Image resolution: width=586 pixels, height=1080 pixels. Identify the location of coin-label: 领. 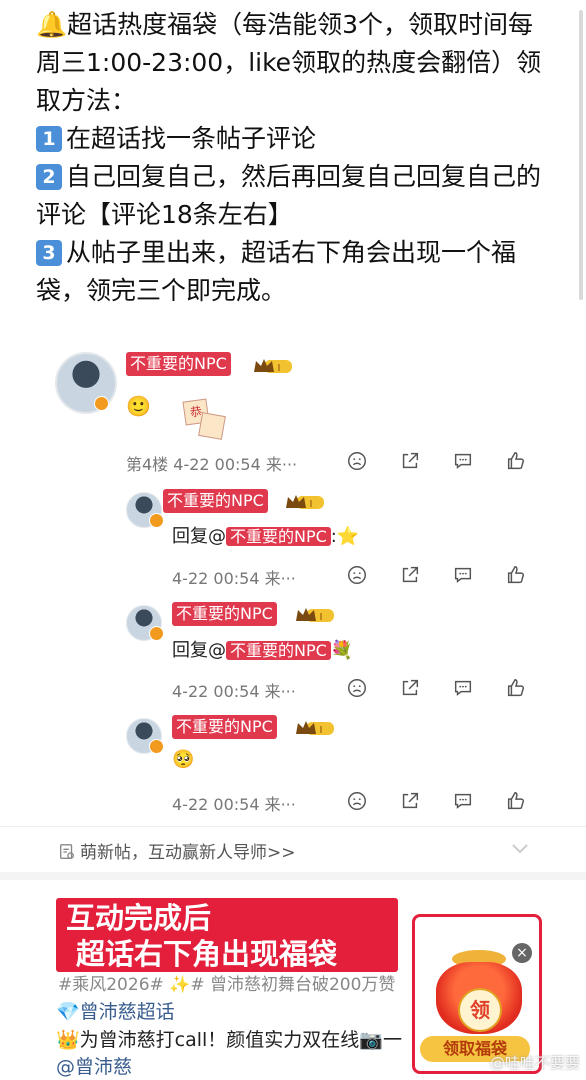
(480, 1010).